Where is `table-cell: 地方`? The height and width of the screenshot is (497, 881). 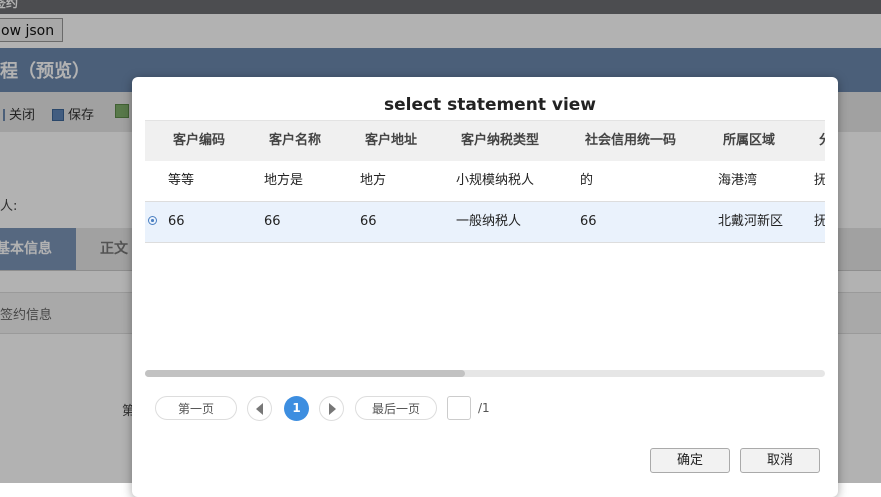
table-cell: 地方 is located at coordinates (373, 180).